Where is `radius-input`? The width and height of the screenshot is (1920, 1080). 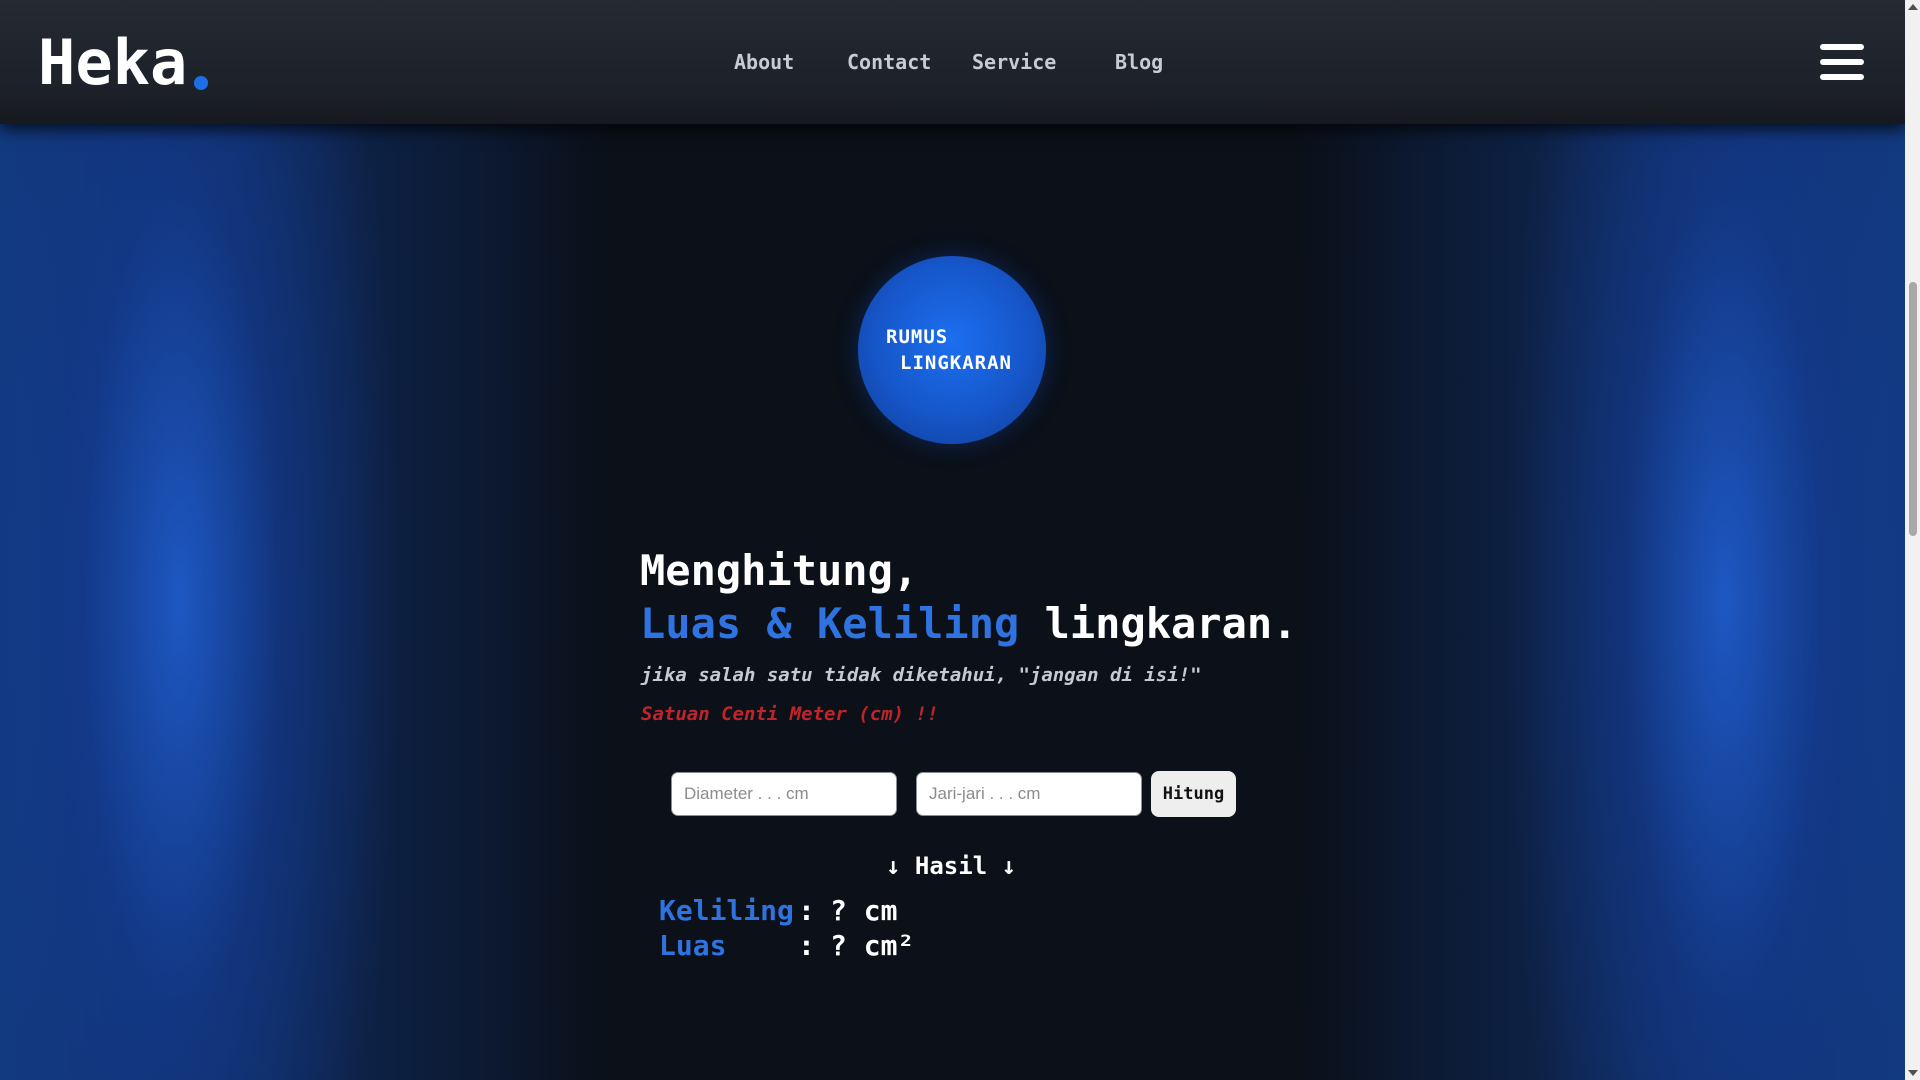 radius-input is located at coordinates (1029, 794).